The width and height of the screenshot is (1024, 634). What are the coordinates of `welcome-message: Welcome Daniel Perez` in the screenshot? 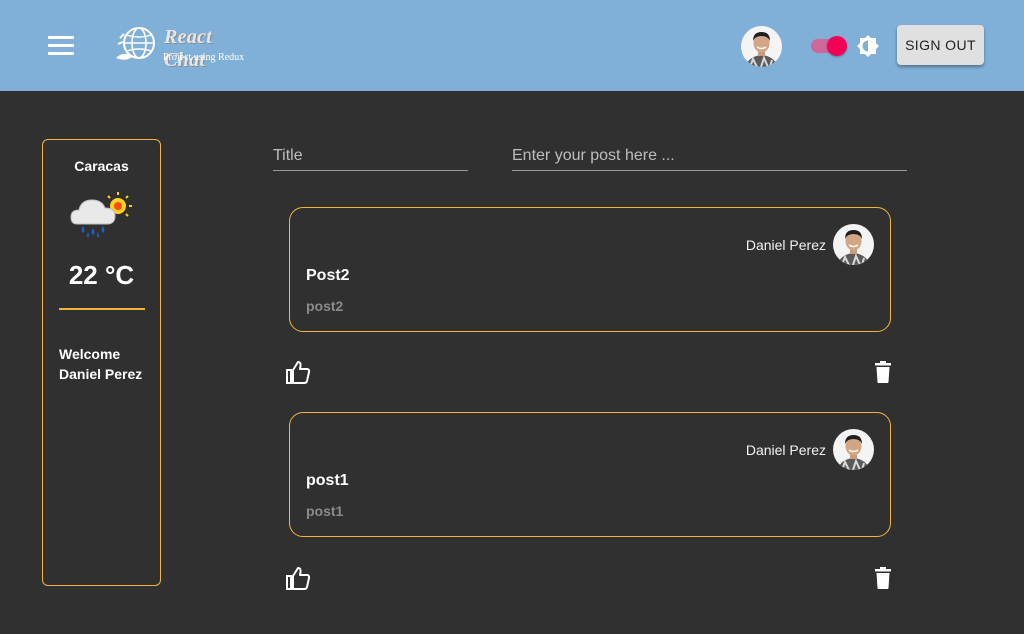 It's located at (100, 364).